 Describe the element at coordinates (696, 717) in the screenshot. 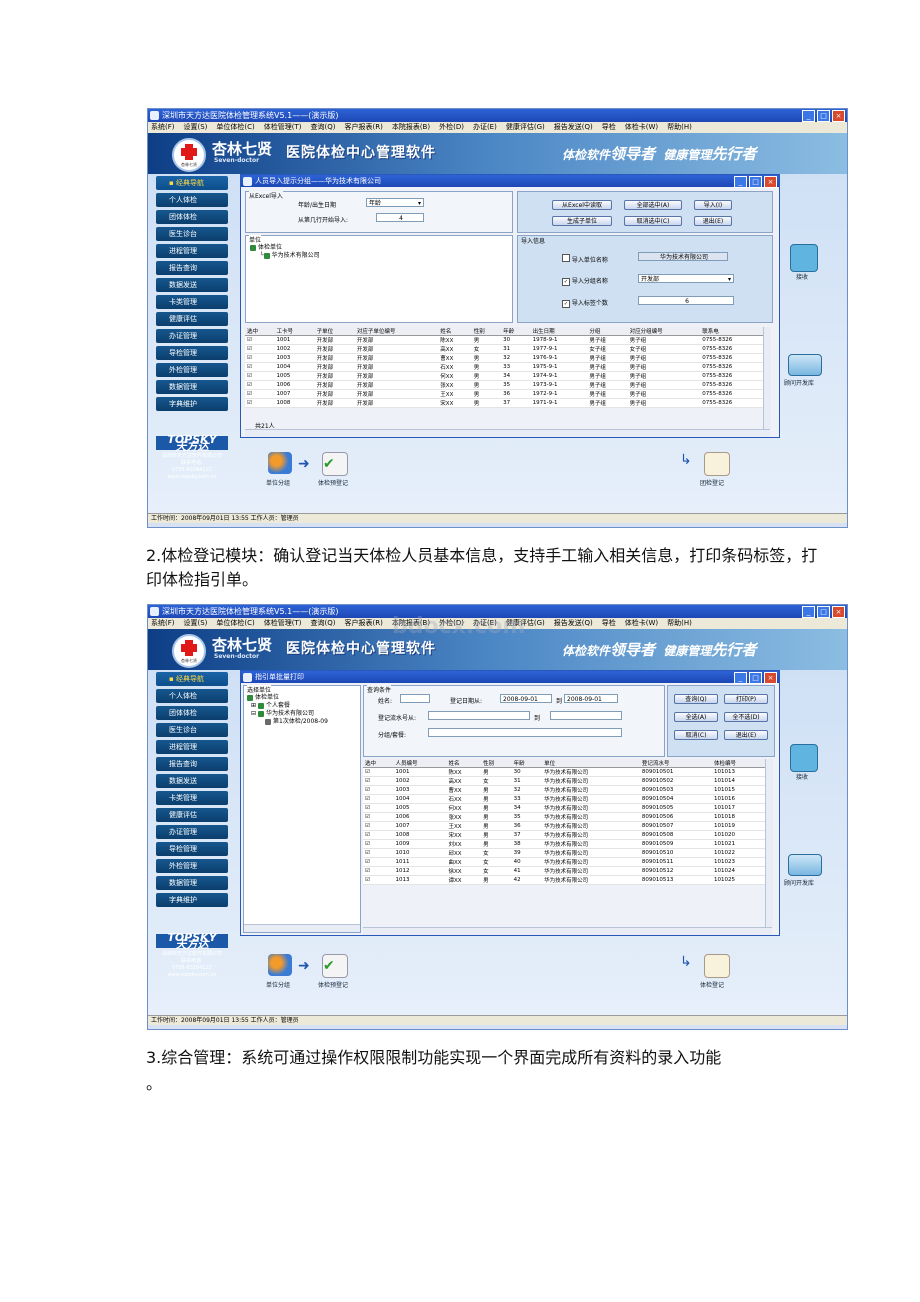

I see `select-all-button: 全选(A)` at that location.